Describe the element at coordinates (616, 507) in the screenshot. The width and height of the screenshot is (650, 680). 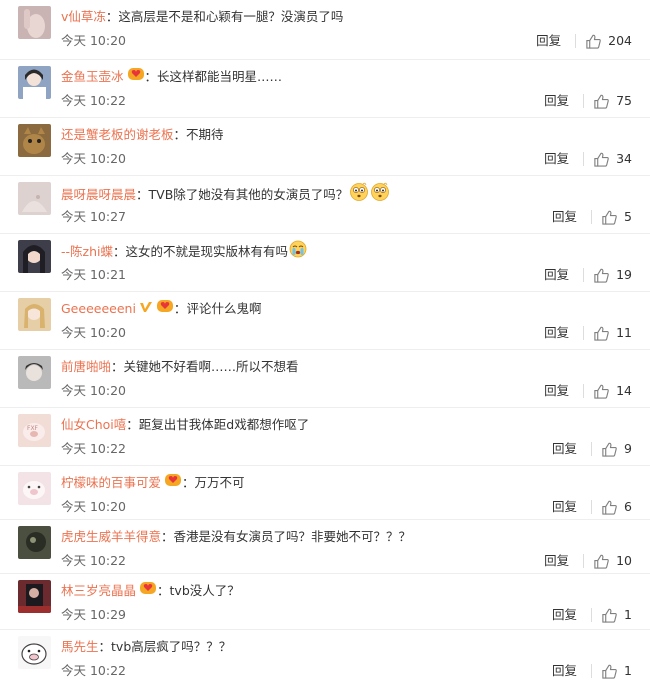
I see `like-button: 6` at that location.